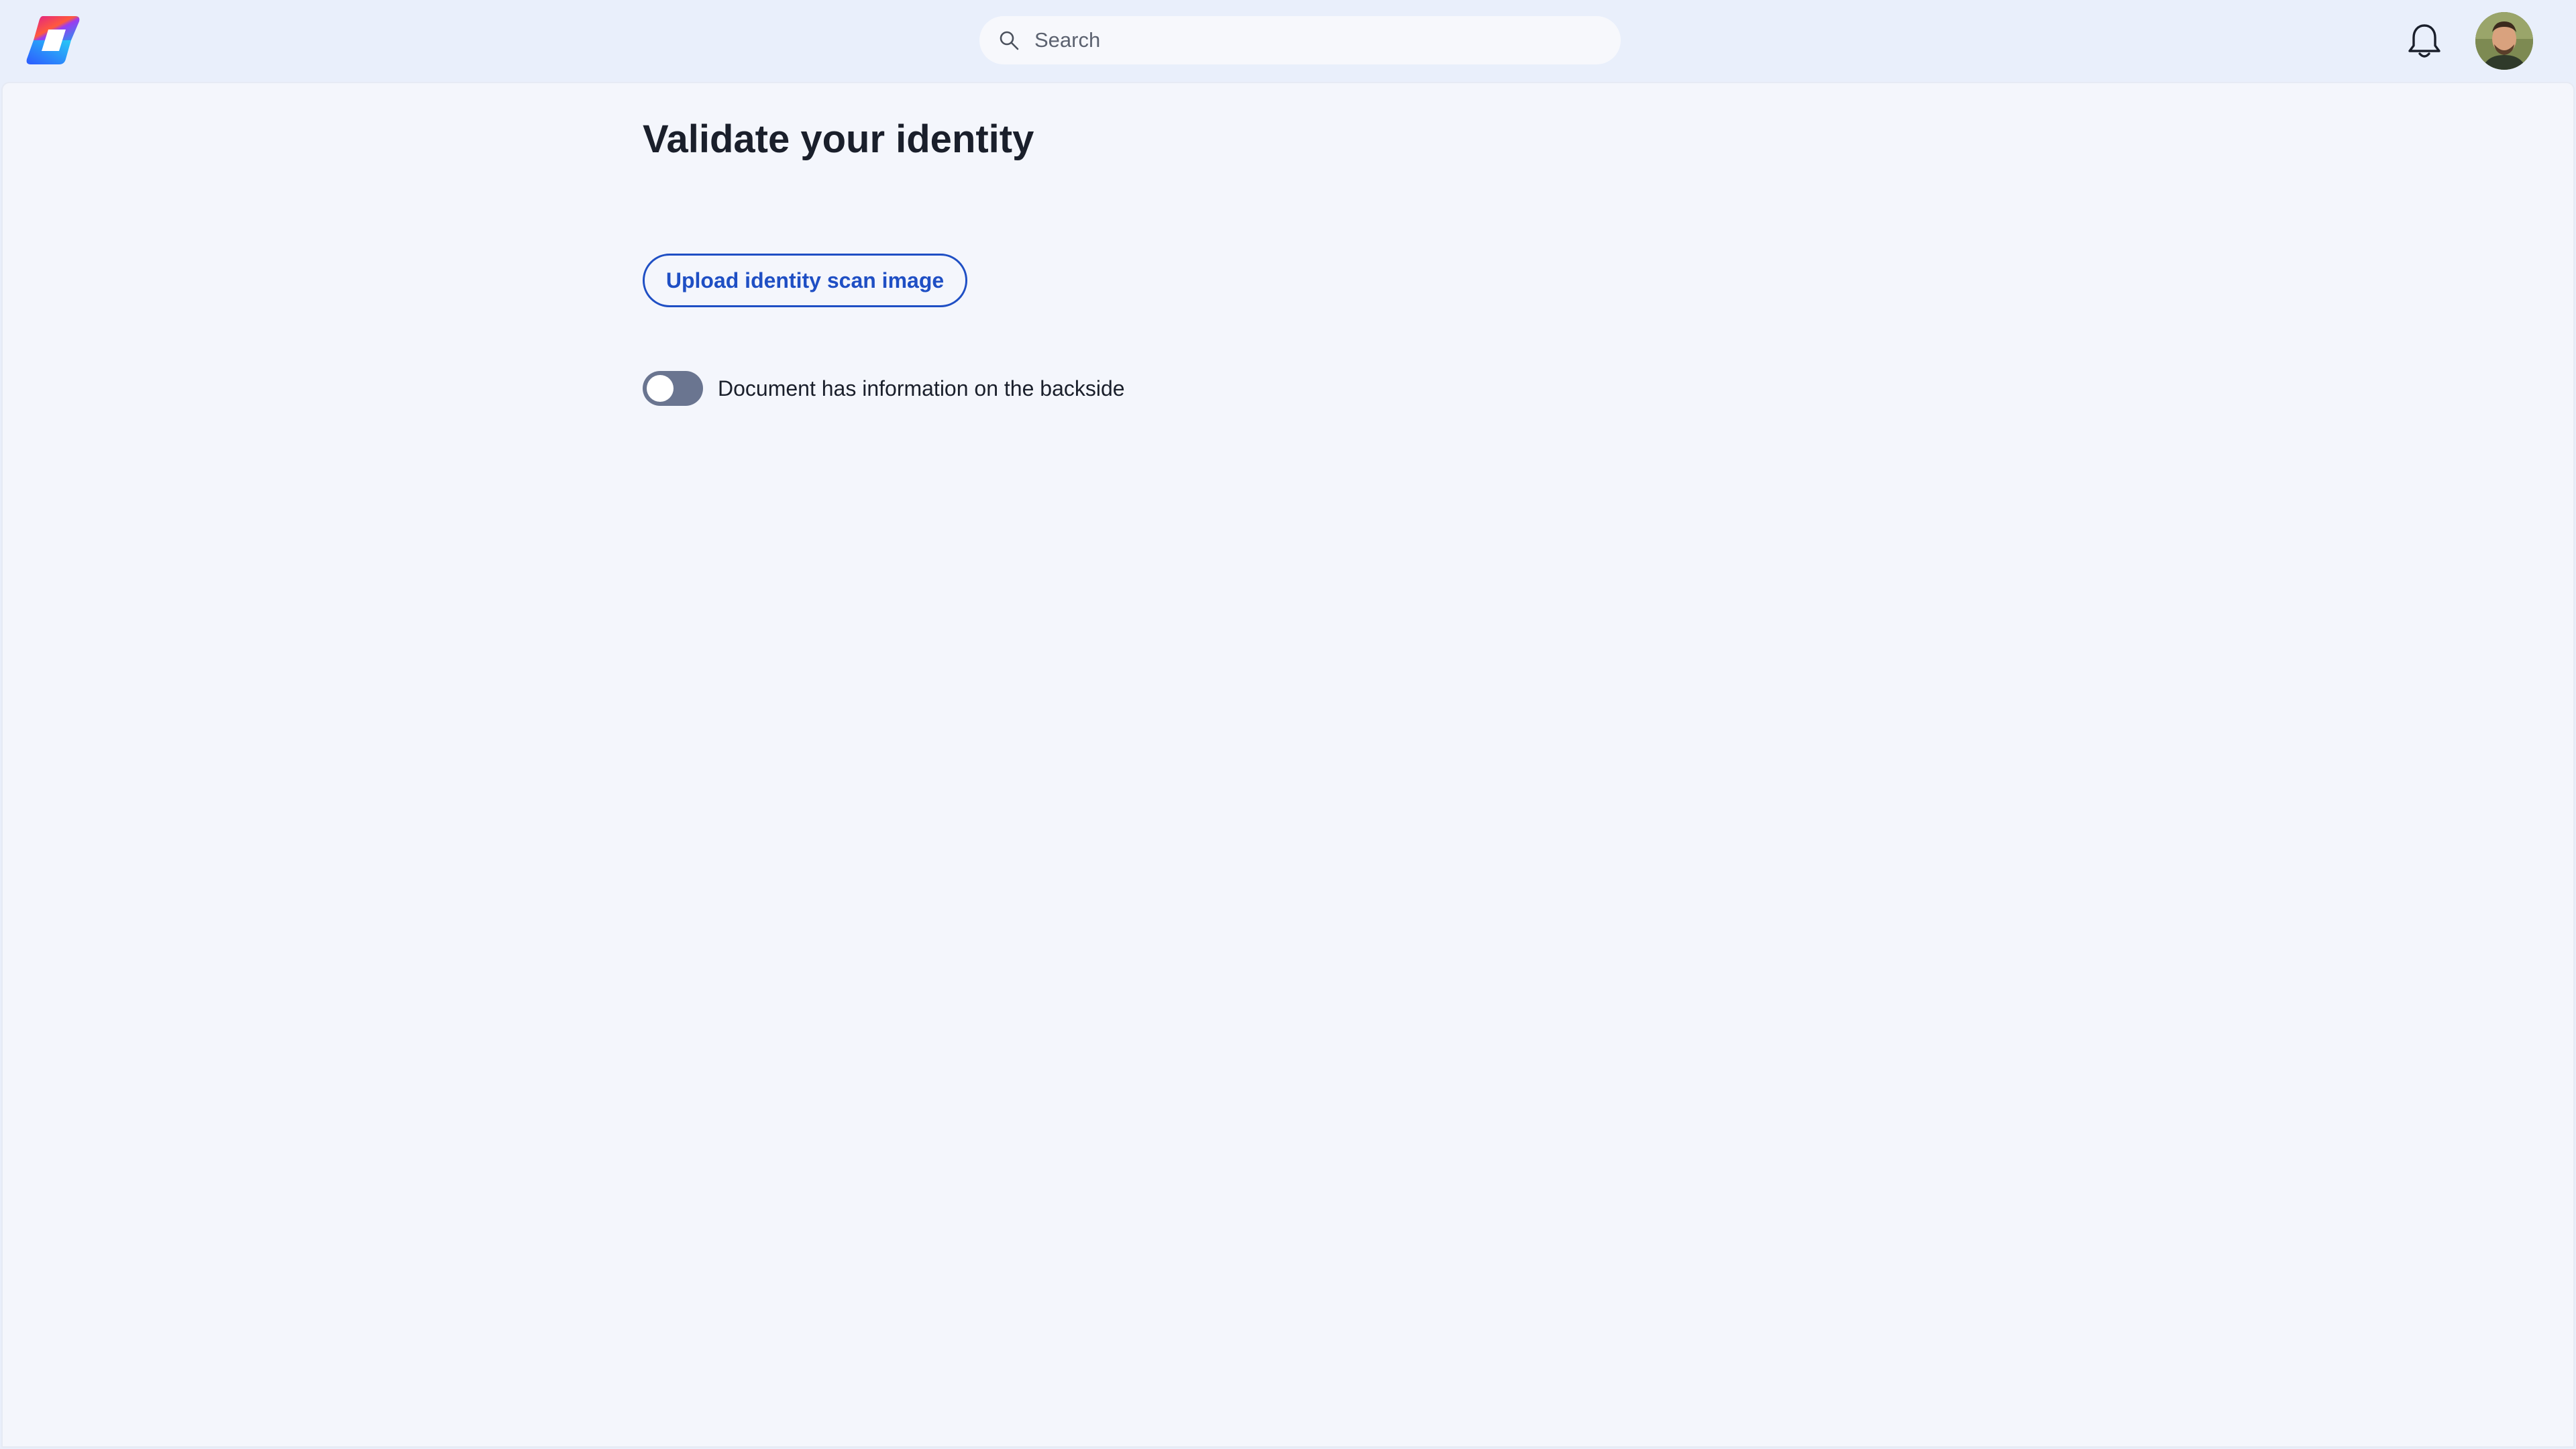  I want to click on bell-icon, so click(2424, 40).